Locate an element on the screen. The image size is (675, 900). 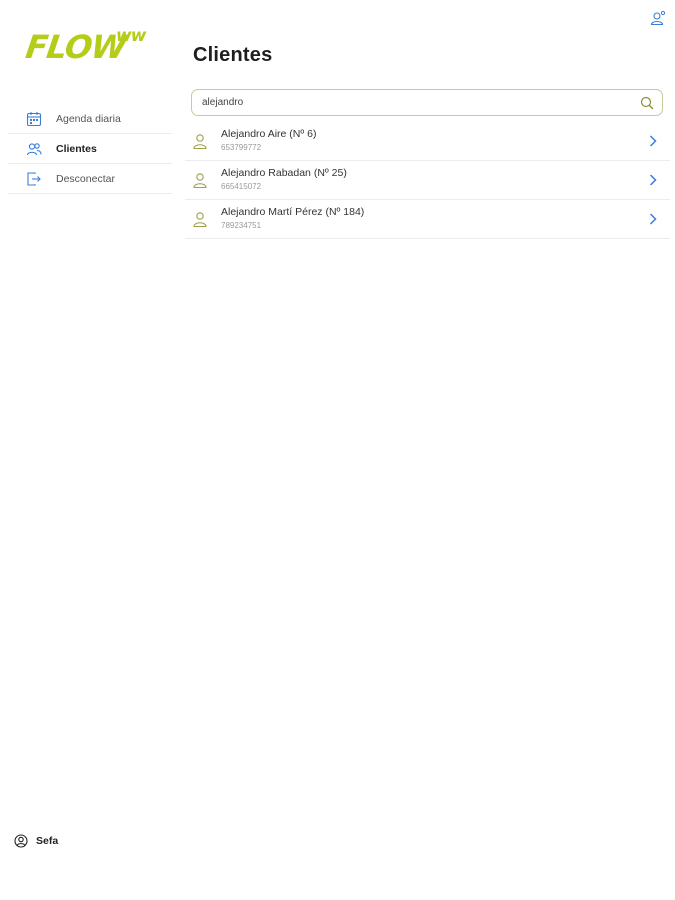
page-title: Clientes is located at coordinates (233, 55).